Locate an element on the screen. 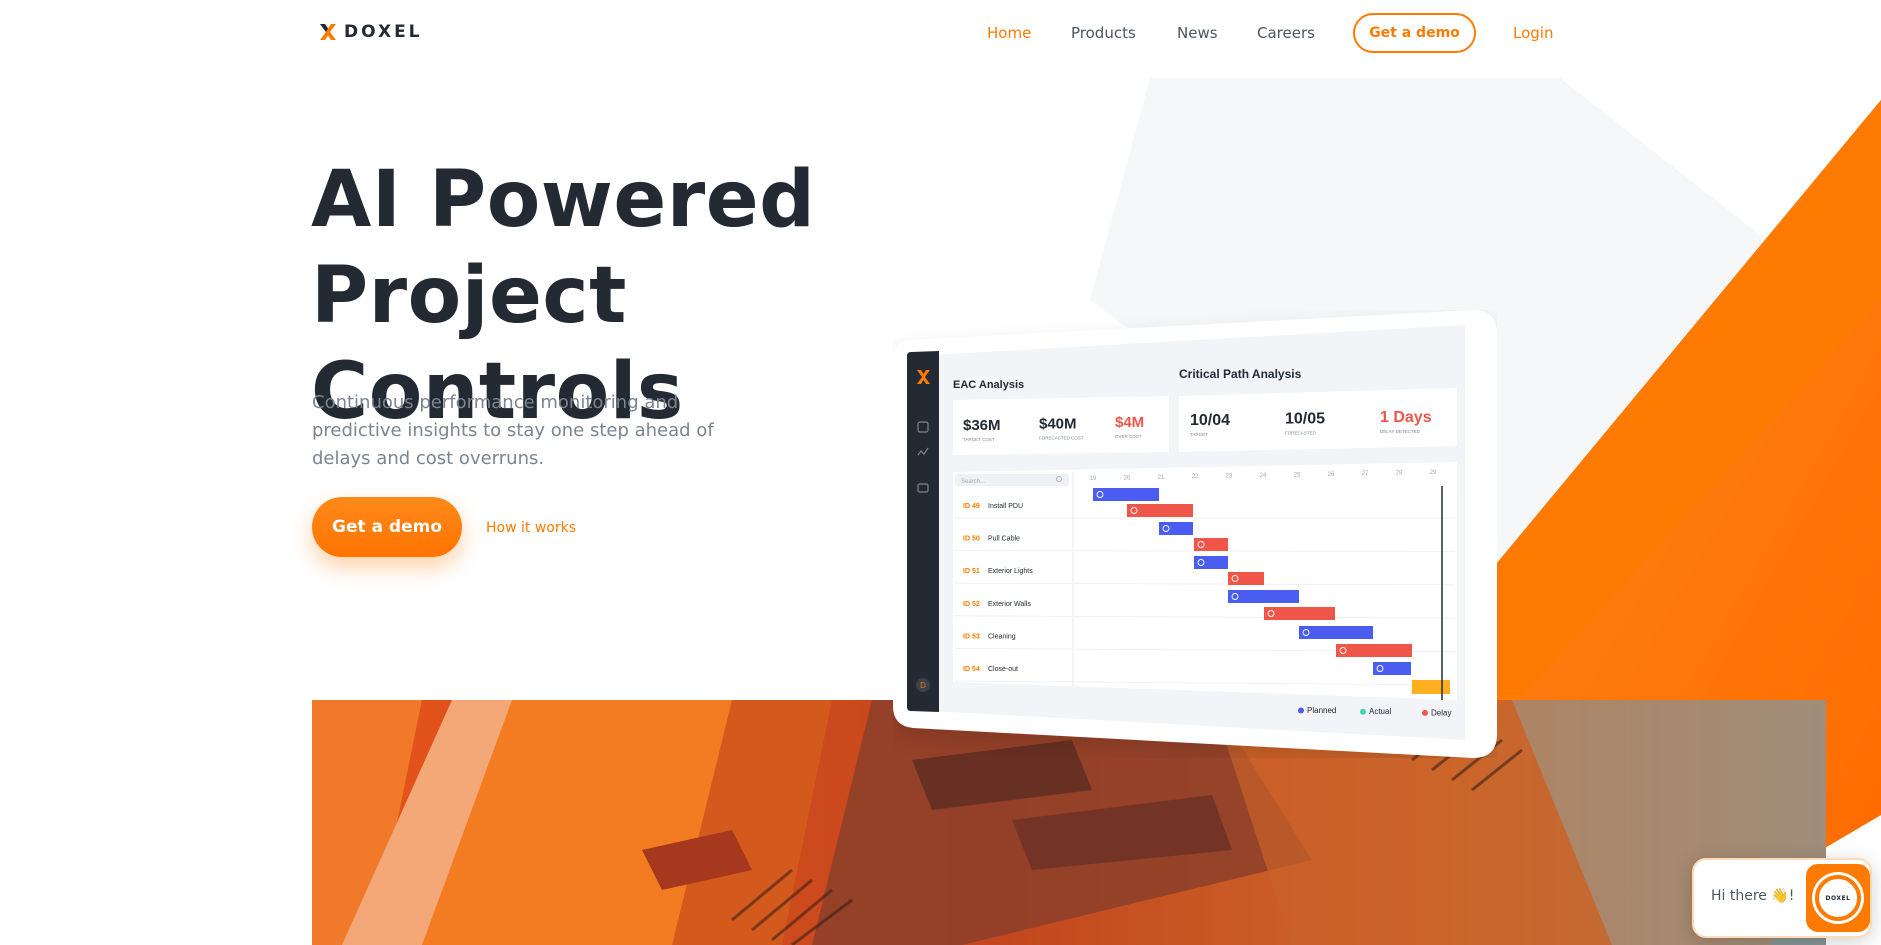  gantt-task-id: ID 50 is located at coordinates (971, 539).